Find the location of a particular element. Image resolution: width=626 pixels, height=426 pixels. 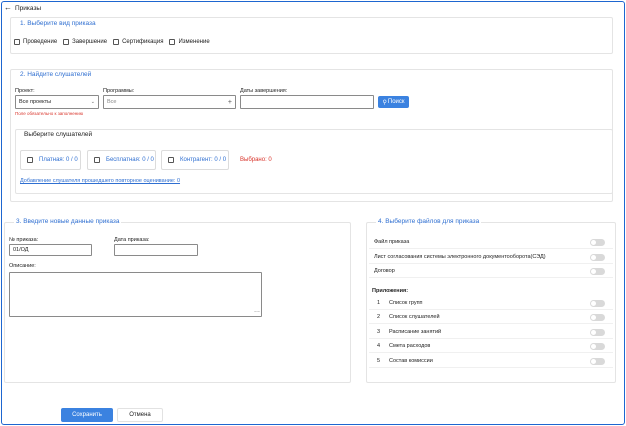

appendix-row: 2 Список слушателей is located at coordinates (491, 317).